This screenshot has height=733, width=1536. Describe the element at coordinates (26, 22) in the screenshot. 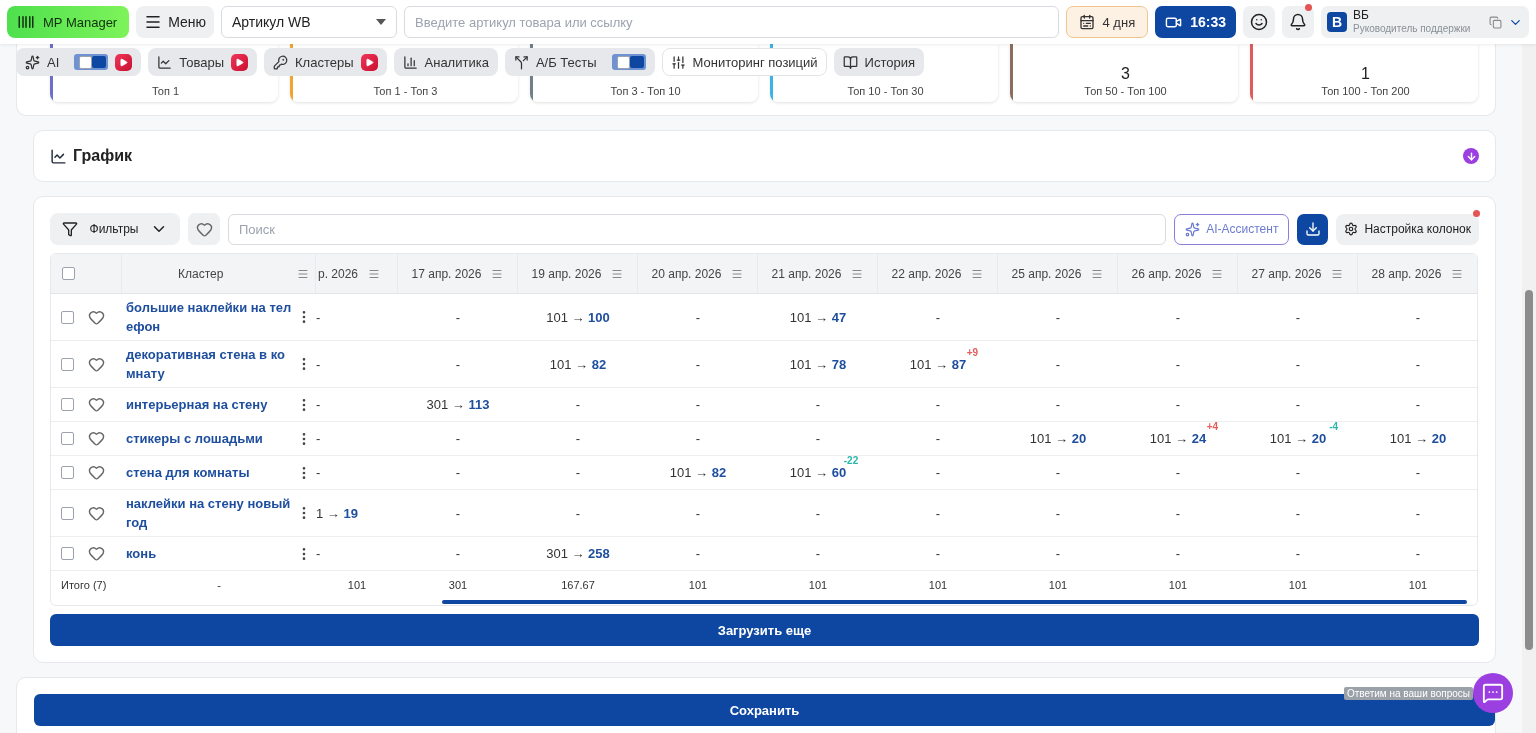

I see `barcode-icon` at that location.